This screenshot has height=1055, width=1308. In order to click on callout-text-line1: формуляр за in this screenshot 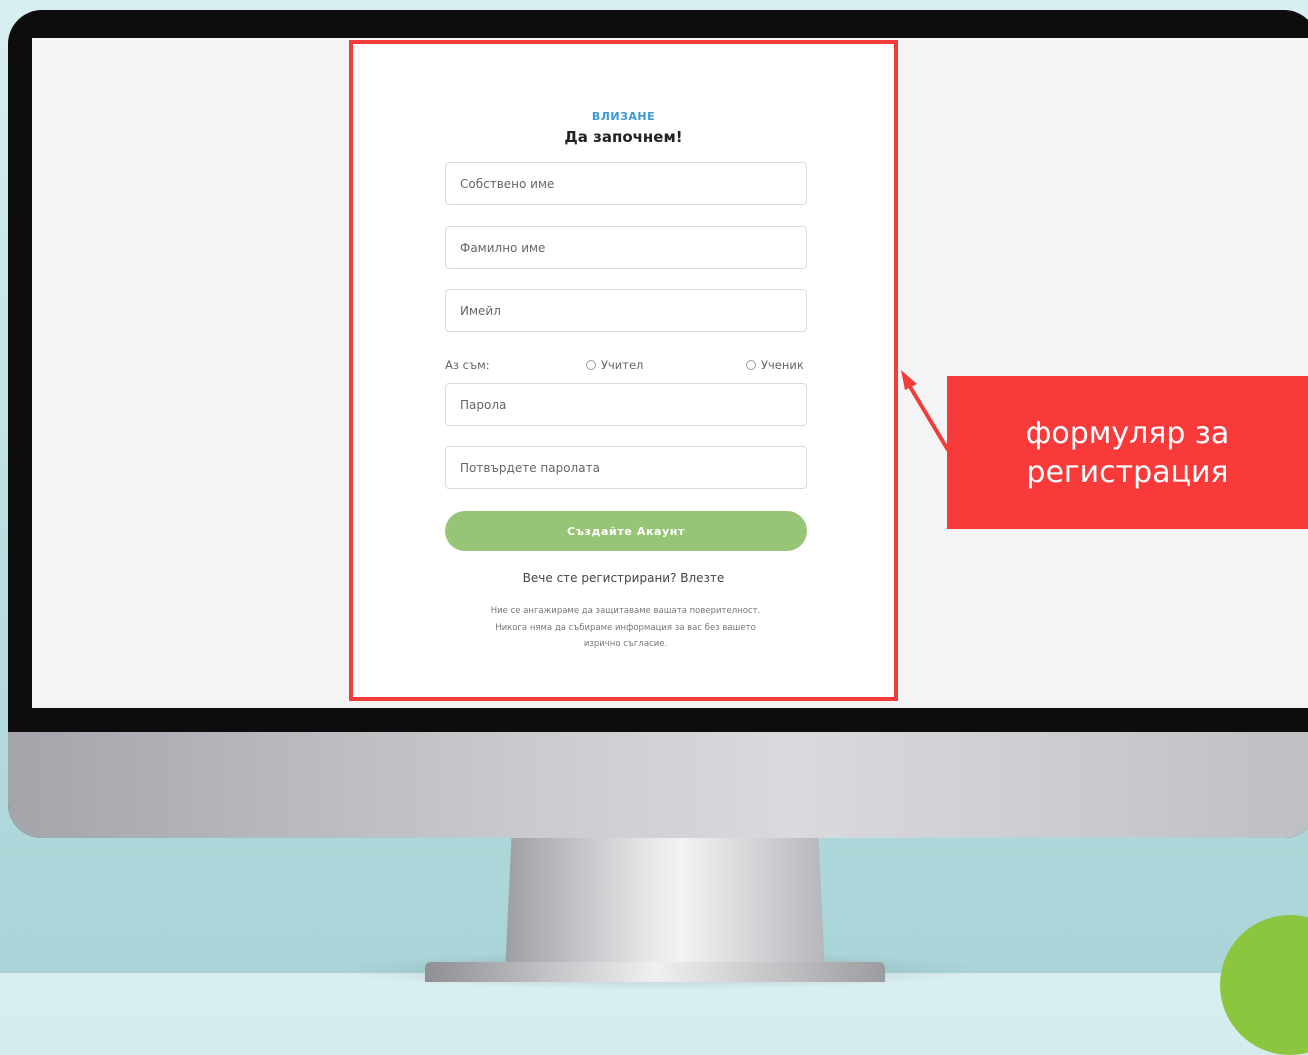, I will do `click(1127, 433)`.